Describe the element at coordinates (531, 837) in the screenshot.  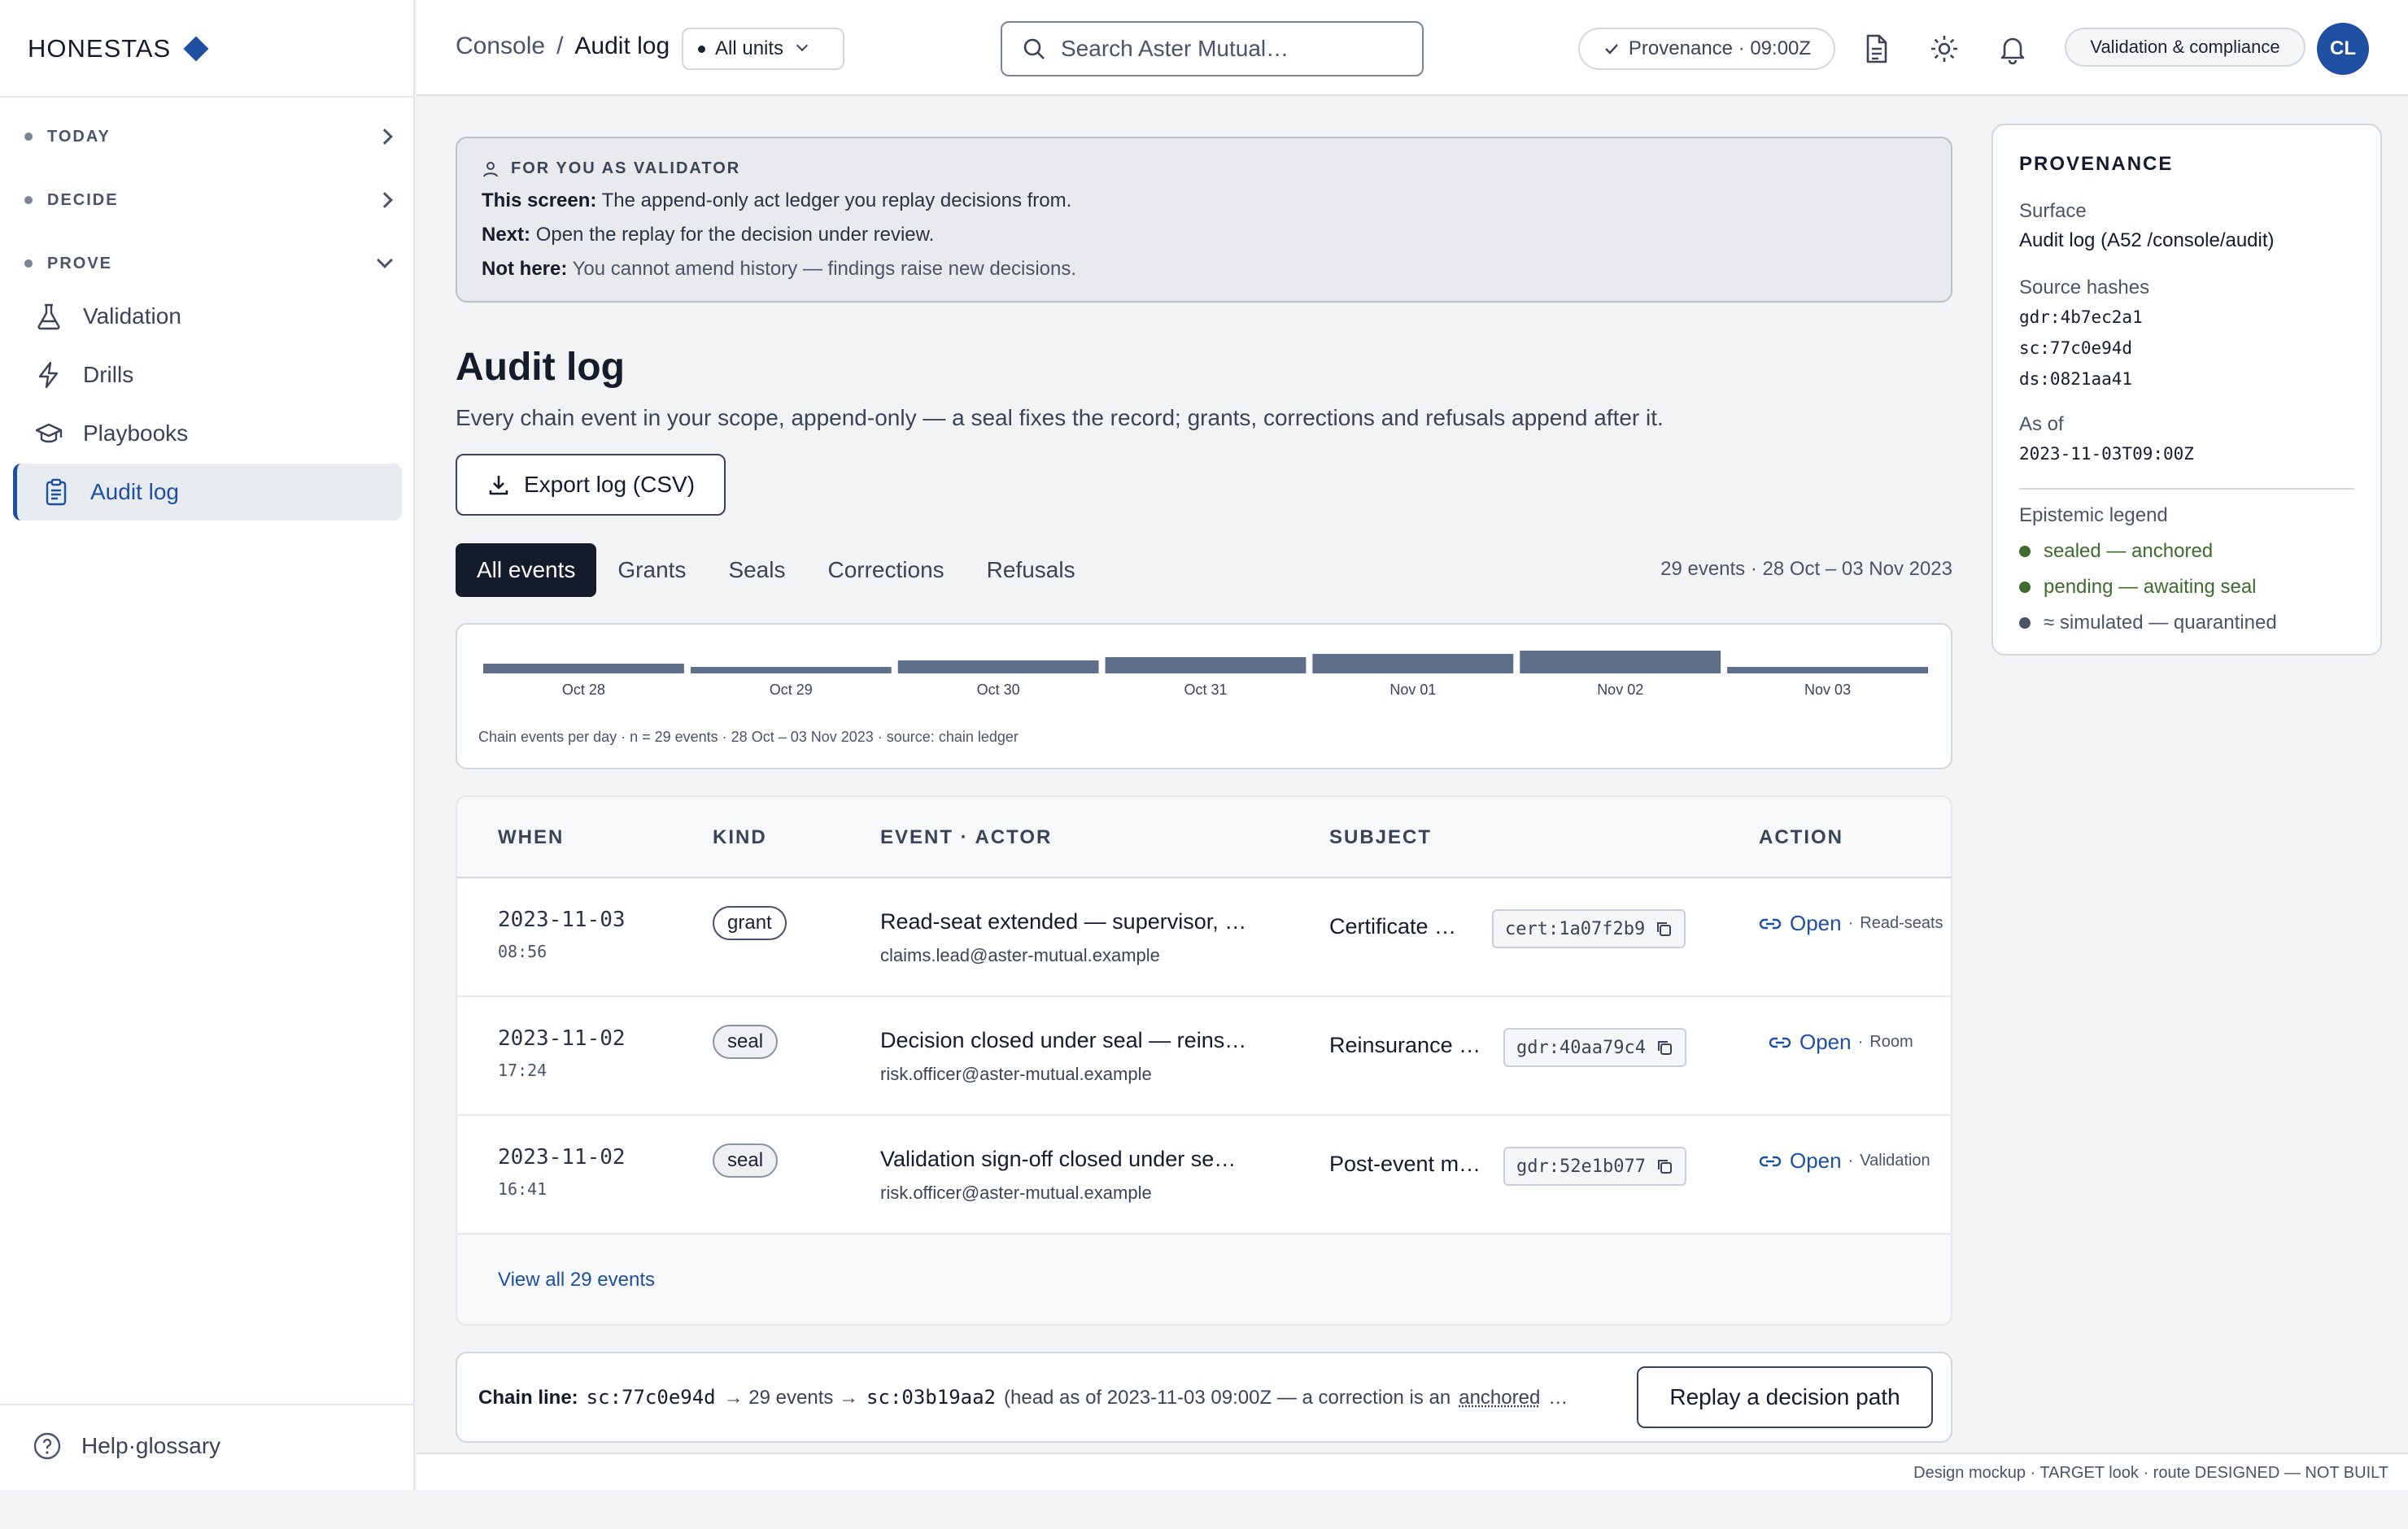
I see `col-when: WHEN` at that location.